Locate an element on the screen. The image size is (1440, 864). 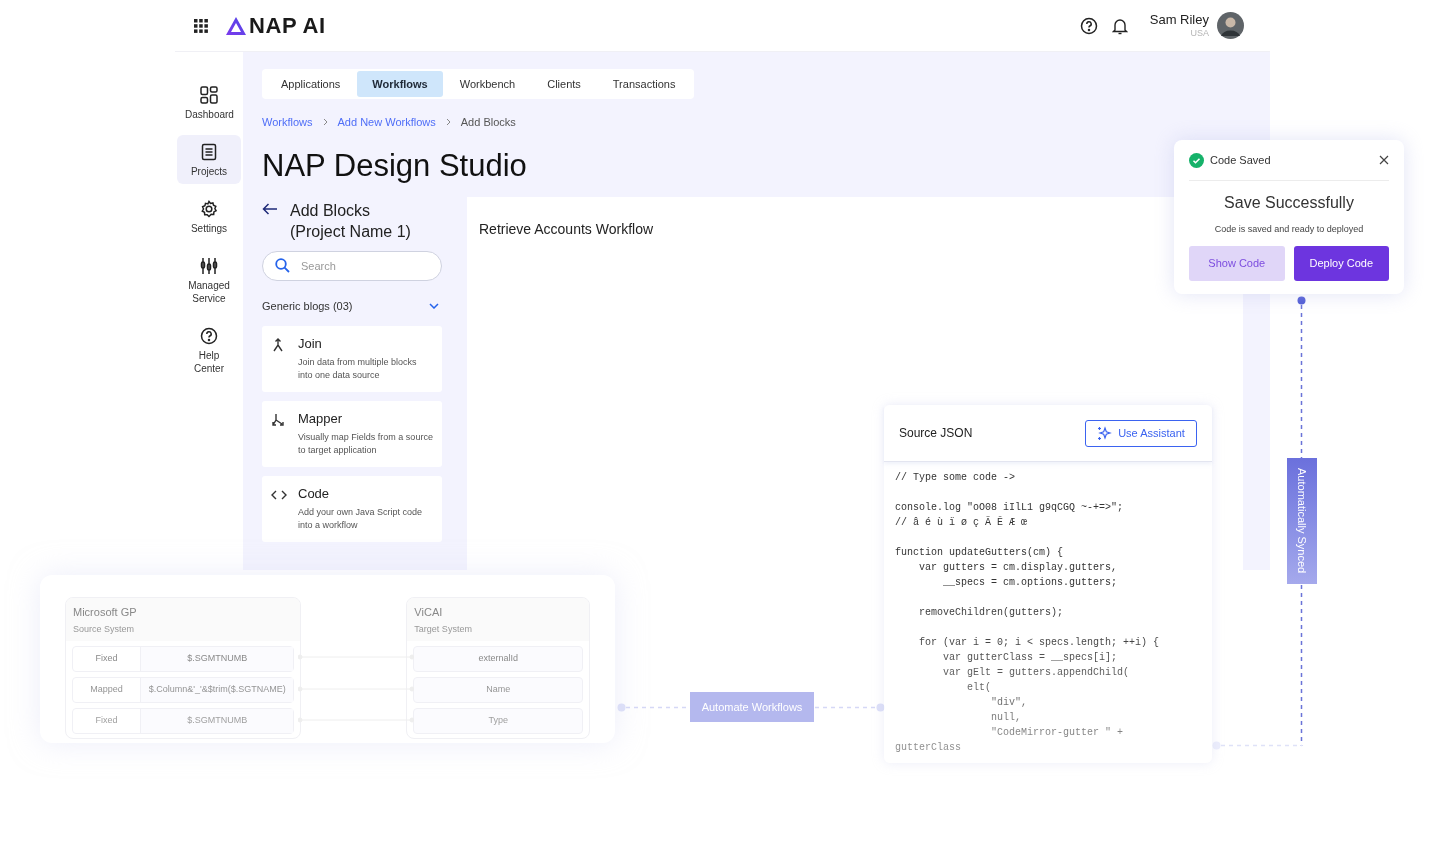
code-line: var gElt = gutters.appendChild( is located at coordinates (1036, 673).